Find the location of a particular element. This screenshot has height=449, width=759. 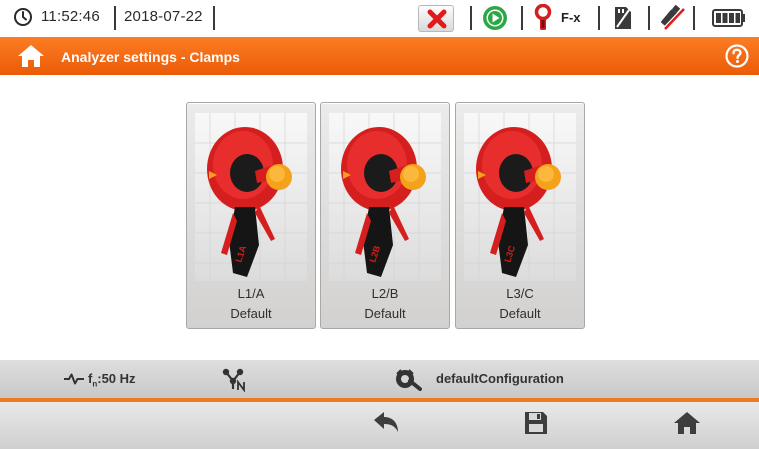

clamp-tile: L3C L3/C Default is located at coordinates (520, 215).